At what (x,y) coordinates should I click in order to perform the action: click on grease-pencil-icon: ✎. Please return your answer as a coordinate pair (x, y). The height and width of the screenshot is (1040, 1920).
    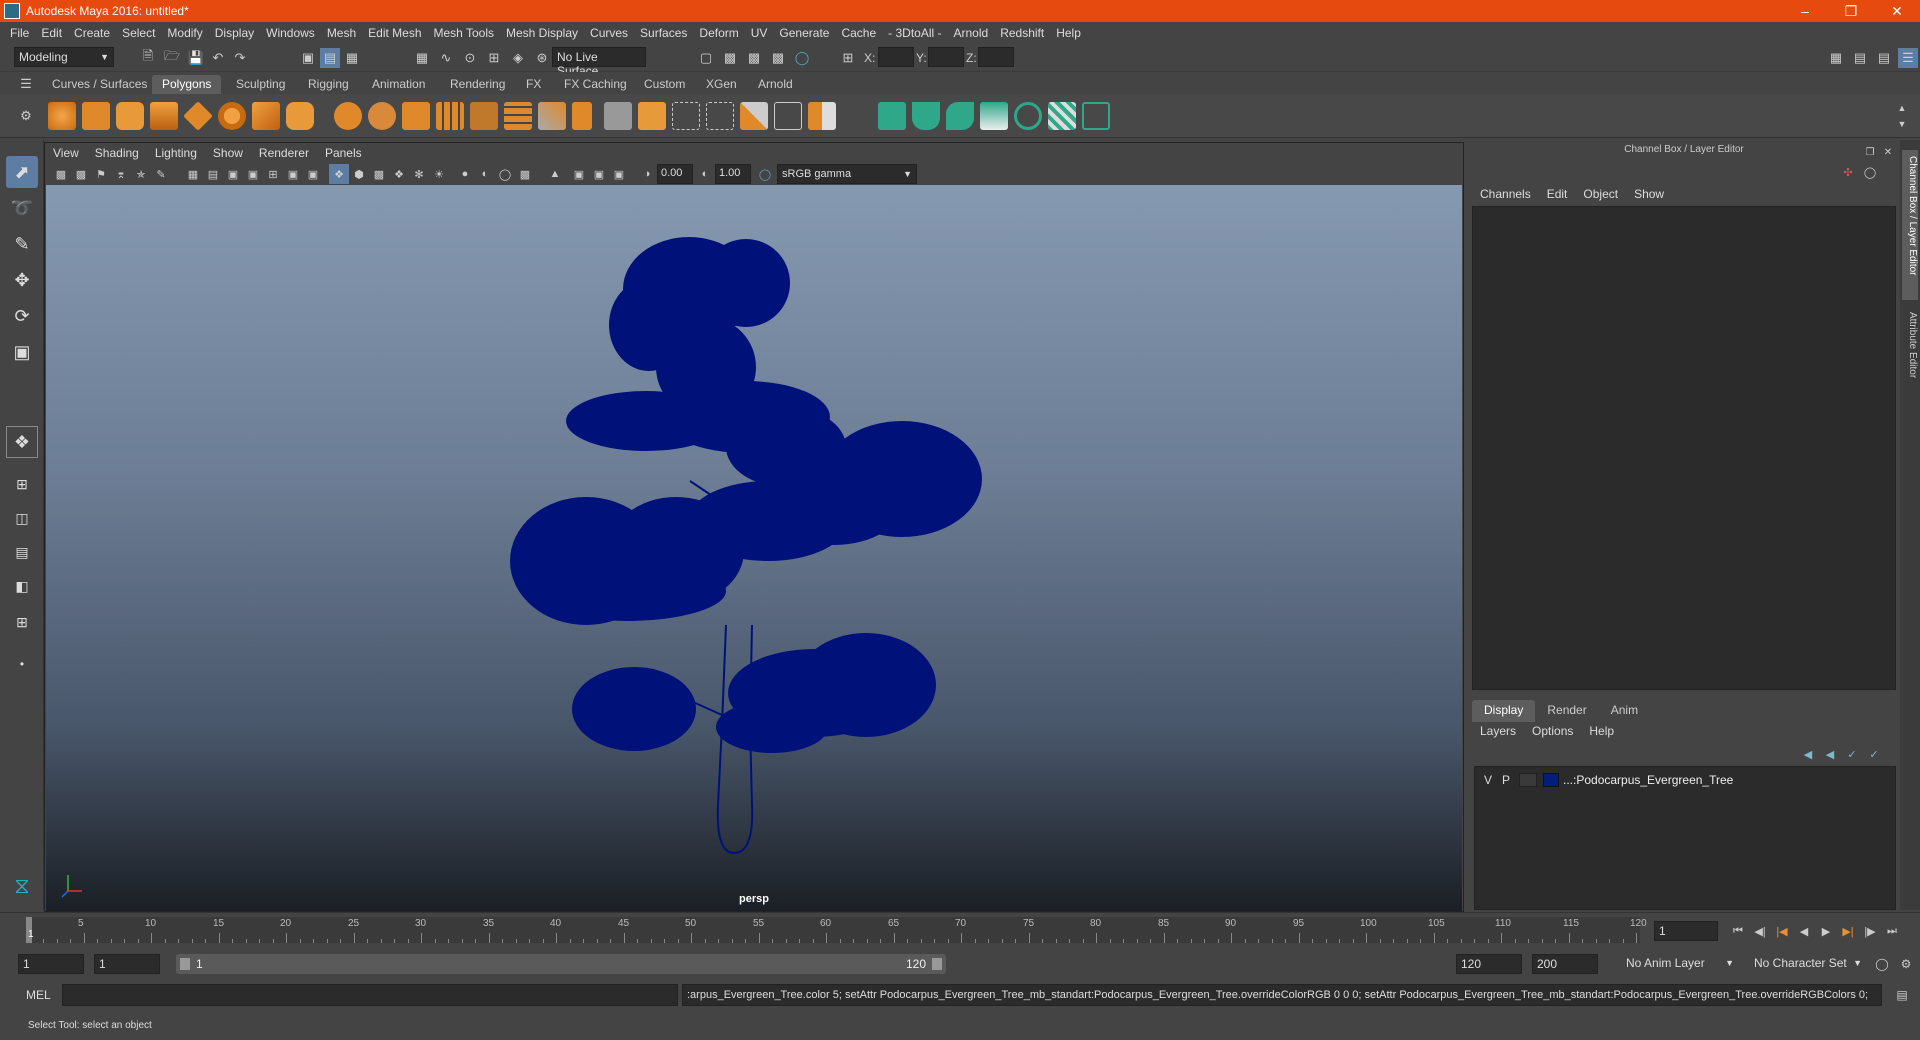
    Looking at the image, I should click on (161, 174).